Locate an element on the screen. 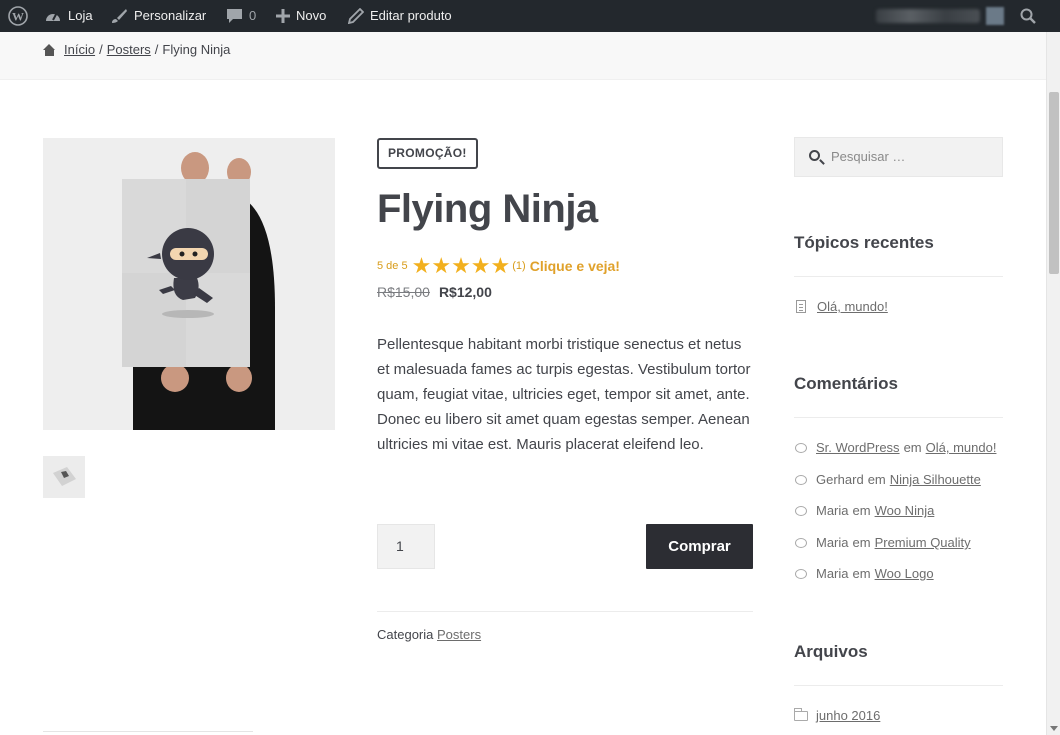 The height and width of the screenshot is (735, 1060). review-count: (1) is located at coordinates (519, 266).